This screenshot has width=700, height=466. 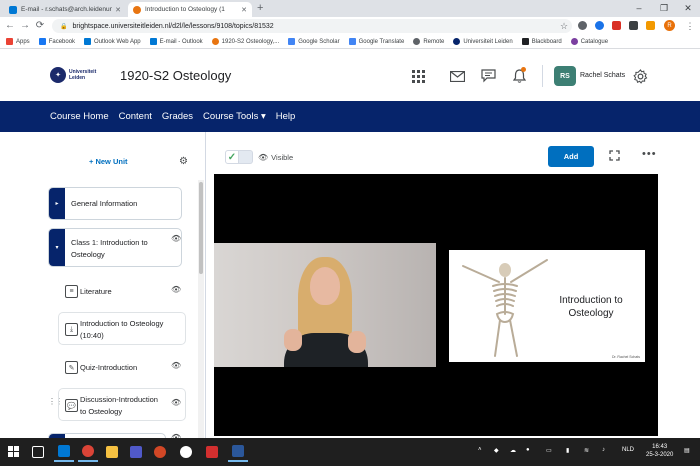 I want to click on course-title: 1920-S2 Osteology, so click(x=175, y=75).